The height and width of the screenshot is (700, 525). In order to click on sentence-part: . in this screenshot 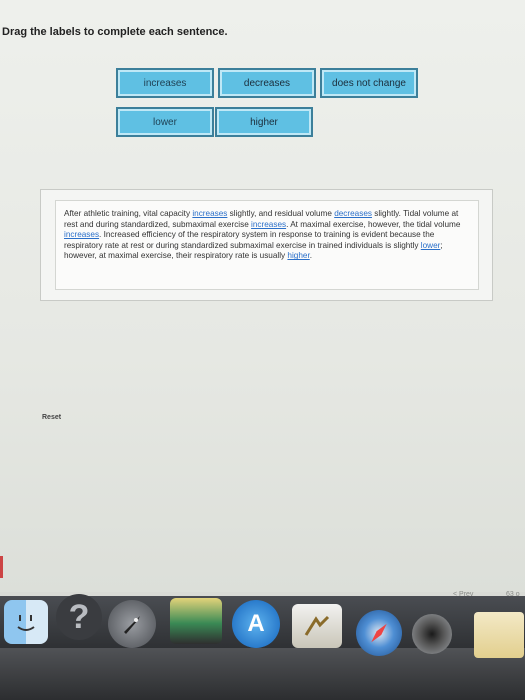, I will do `click(311, 256)`.